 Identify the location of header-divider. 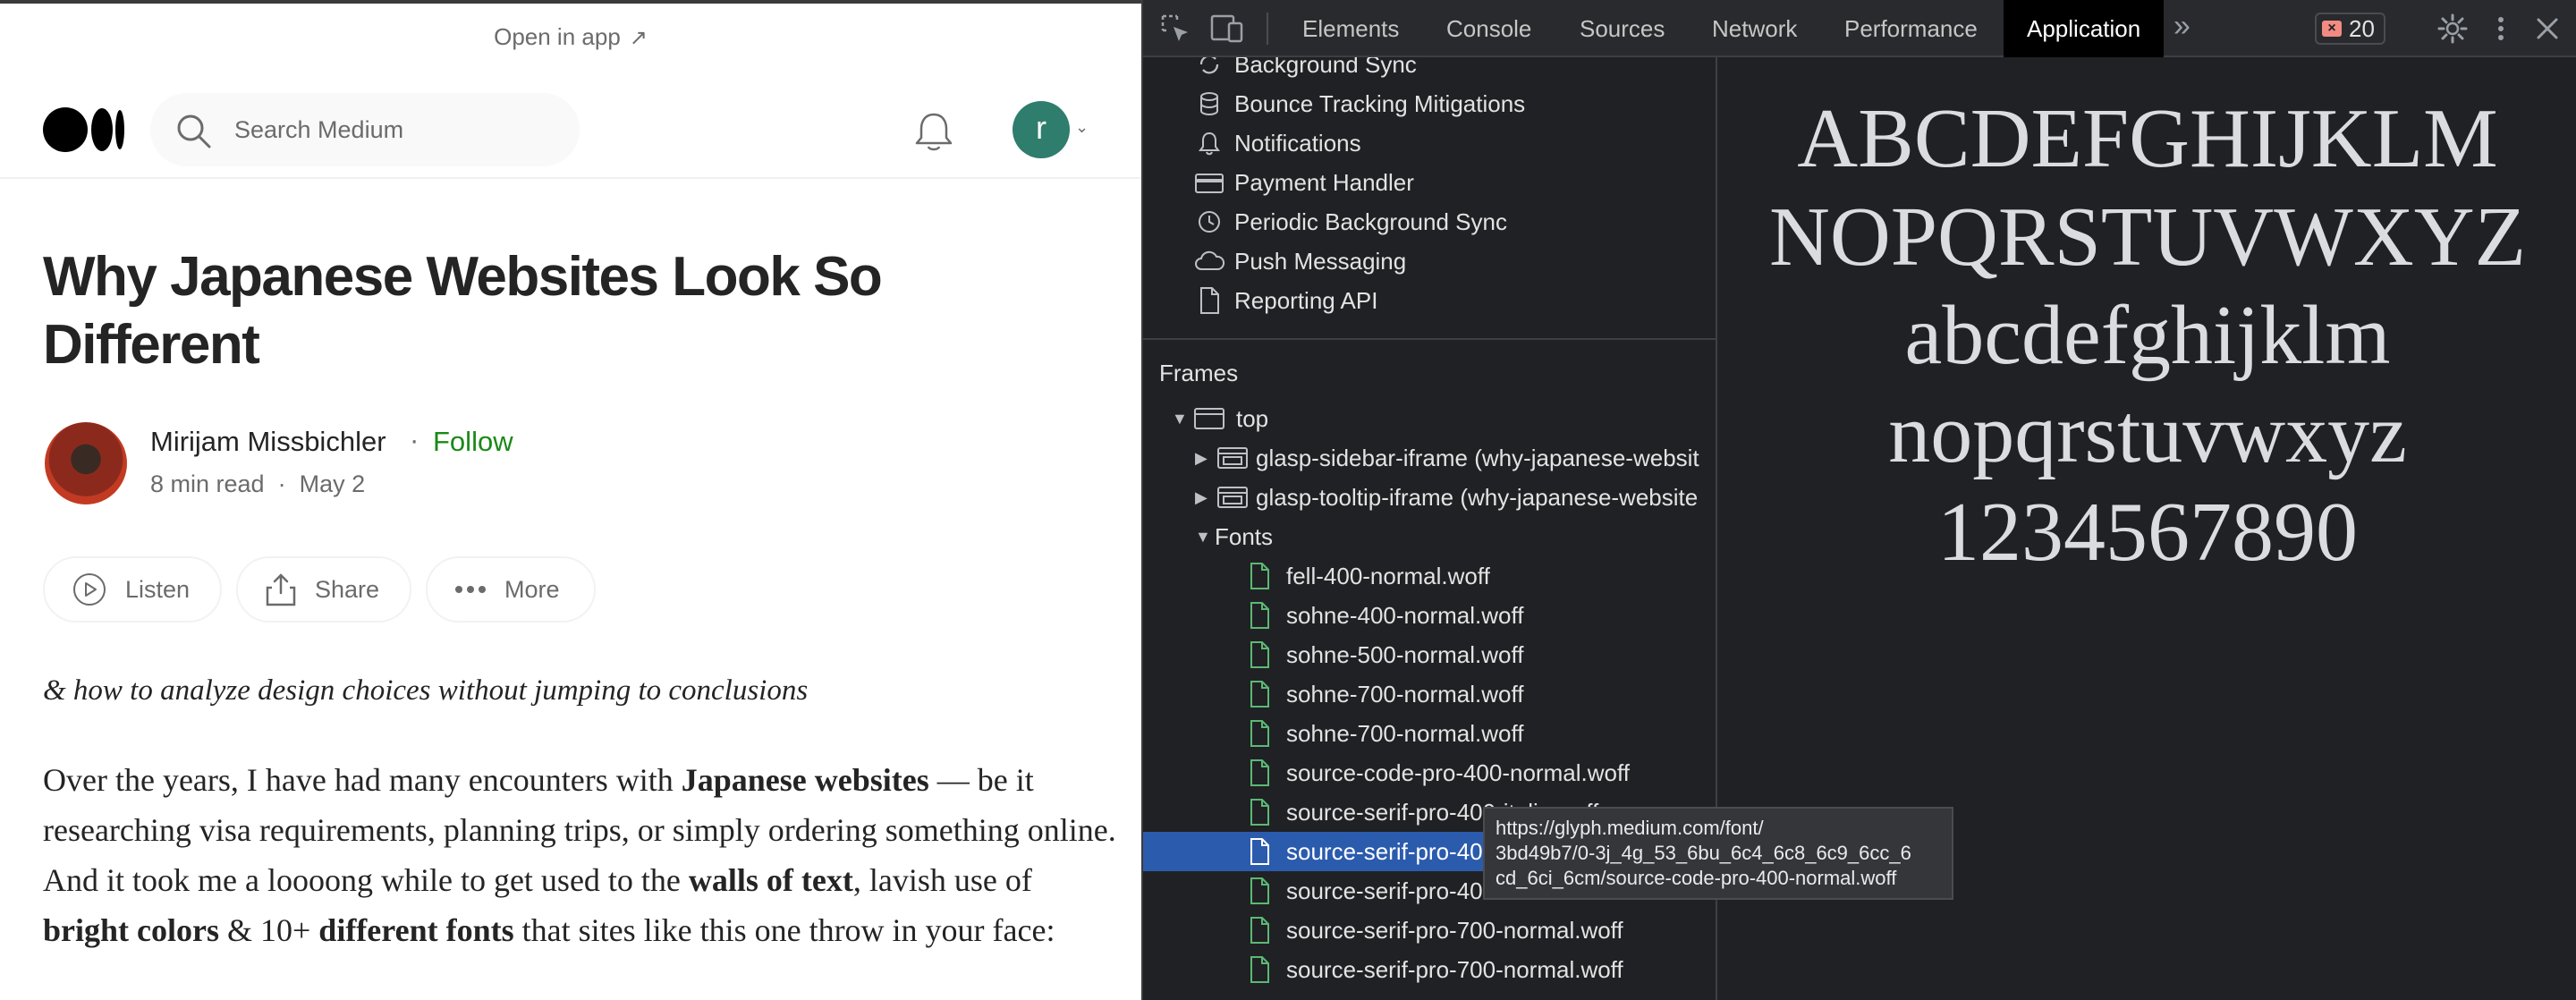
(570, 178).